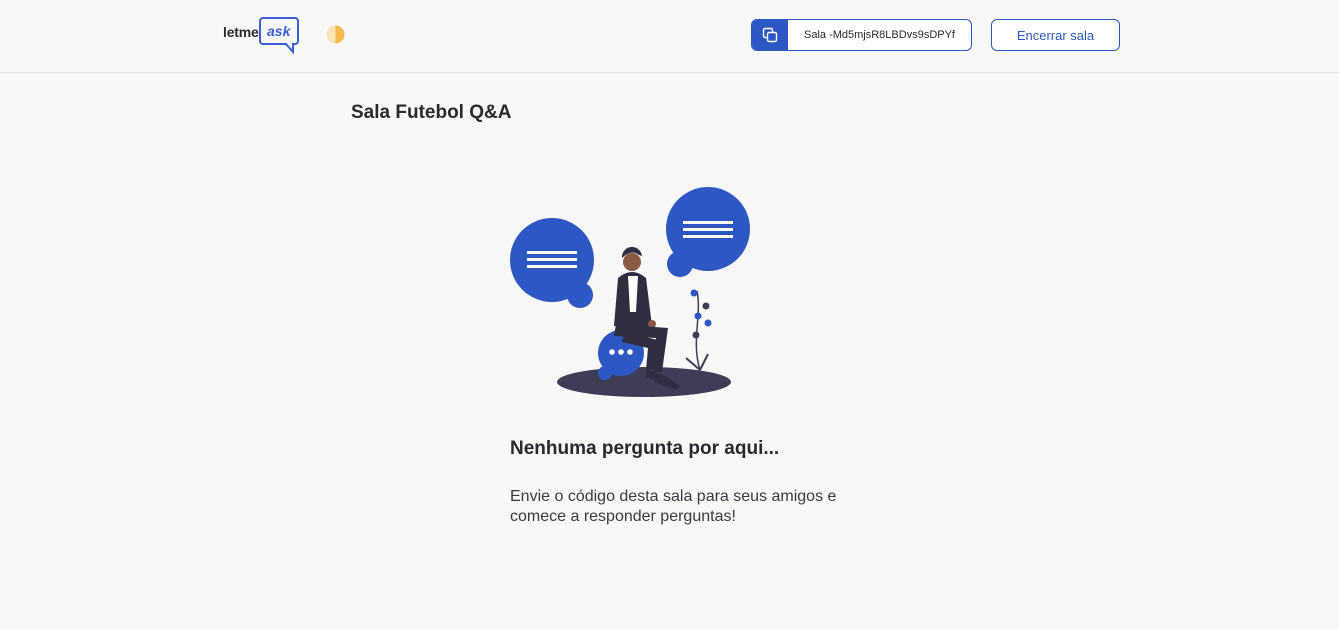  Describe the element at coordinates (1055, 35) in the screenshot. I see `end-room-button: Encerrar sala` at that location.